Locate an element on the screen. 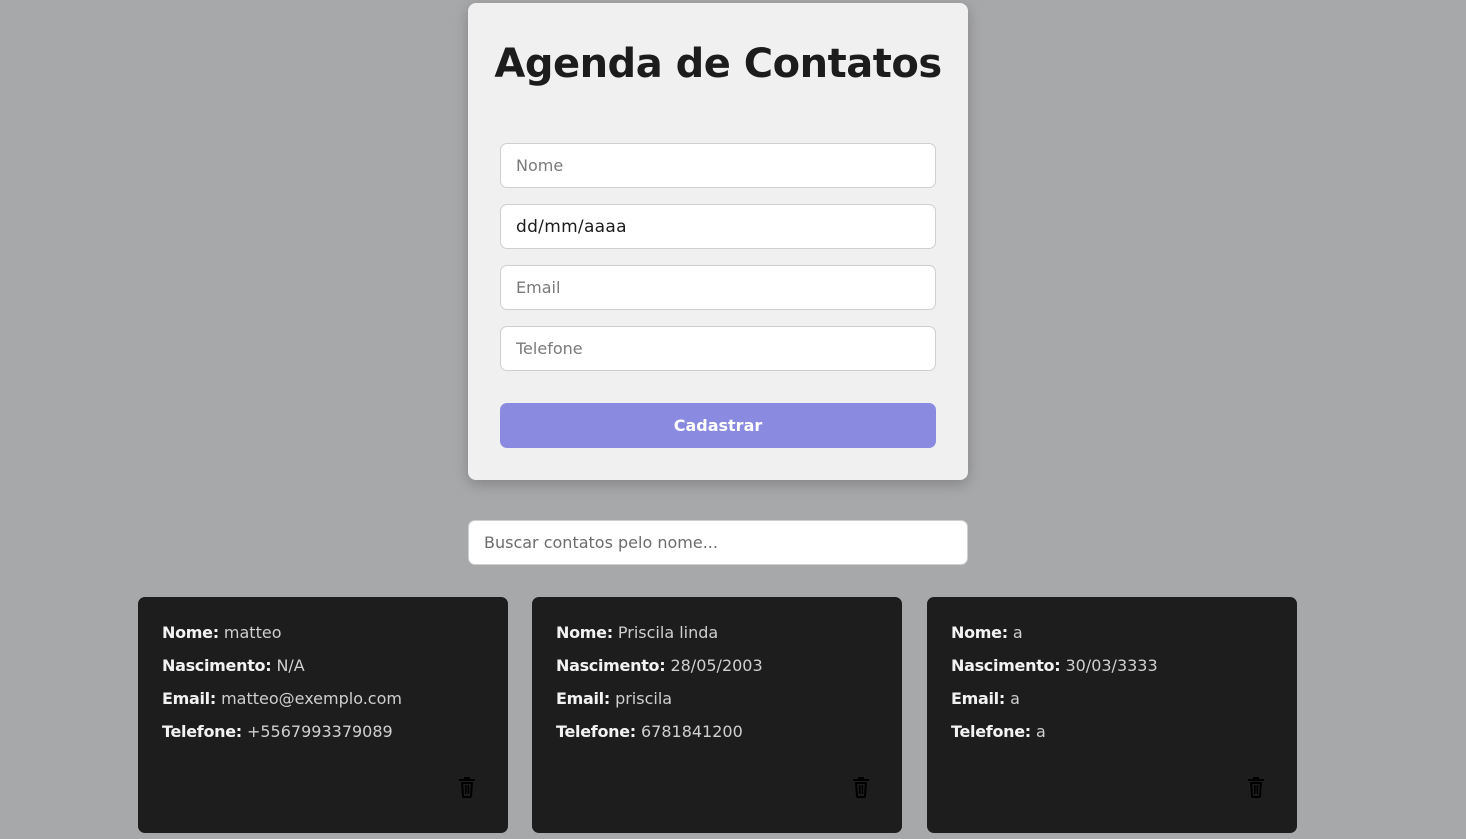 Image resolution: width=1466 pixels, height=839 pixels. name-input is located at coordinates (718, 165).